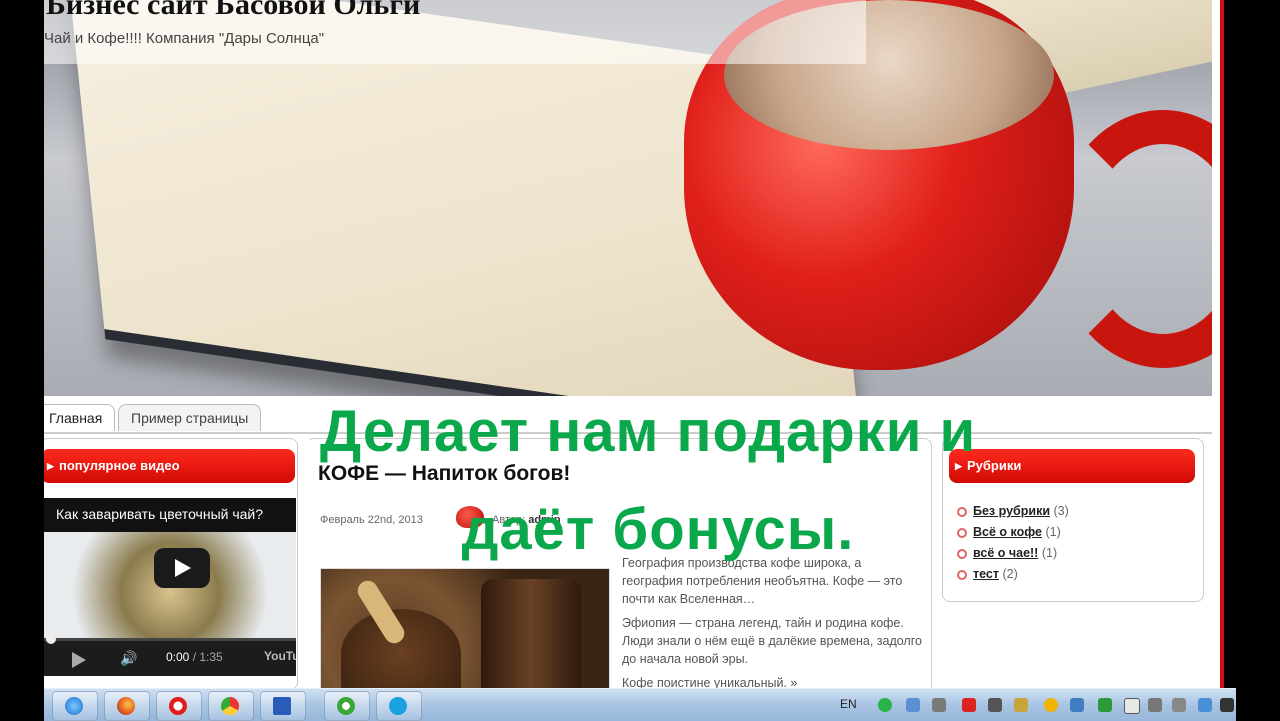 This screenshot has height=721, width=1280. I want to click on list-item: тест (2), so click(1013, 574).